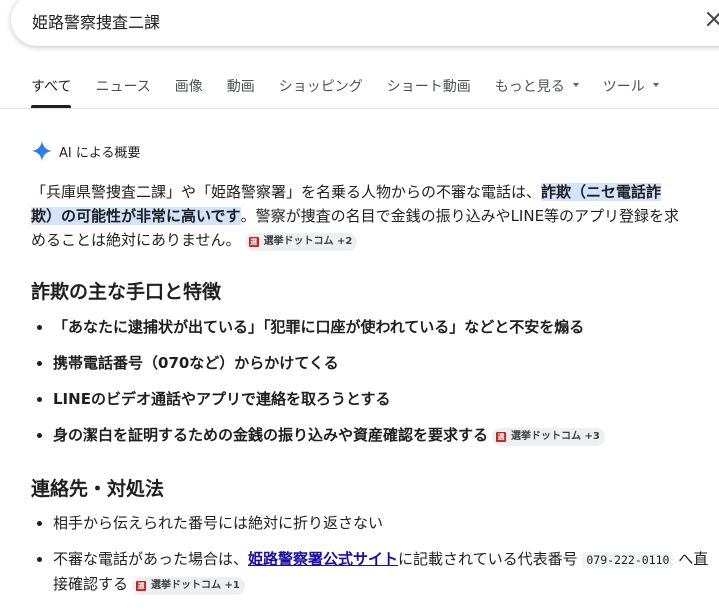  I want to click on tab-label: ショート動画, so click(428, 87).